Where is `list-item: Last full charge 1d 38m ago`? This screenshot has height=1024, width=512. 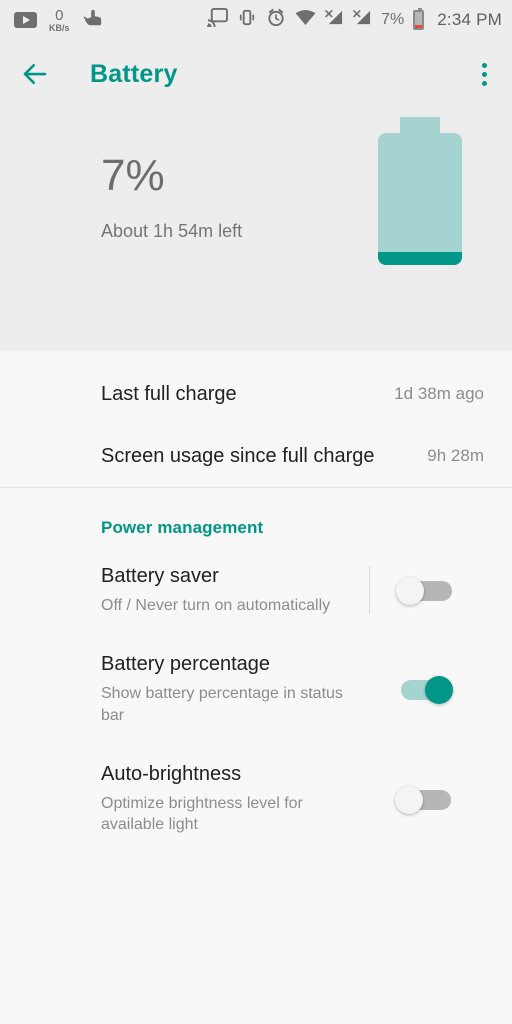
list-item: Last full charge 1d 38m ago is located at coordinates (256, 394).